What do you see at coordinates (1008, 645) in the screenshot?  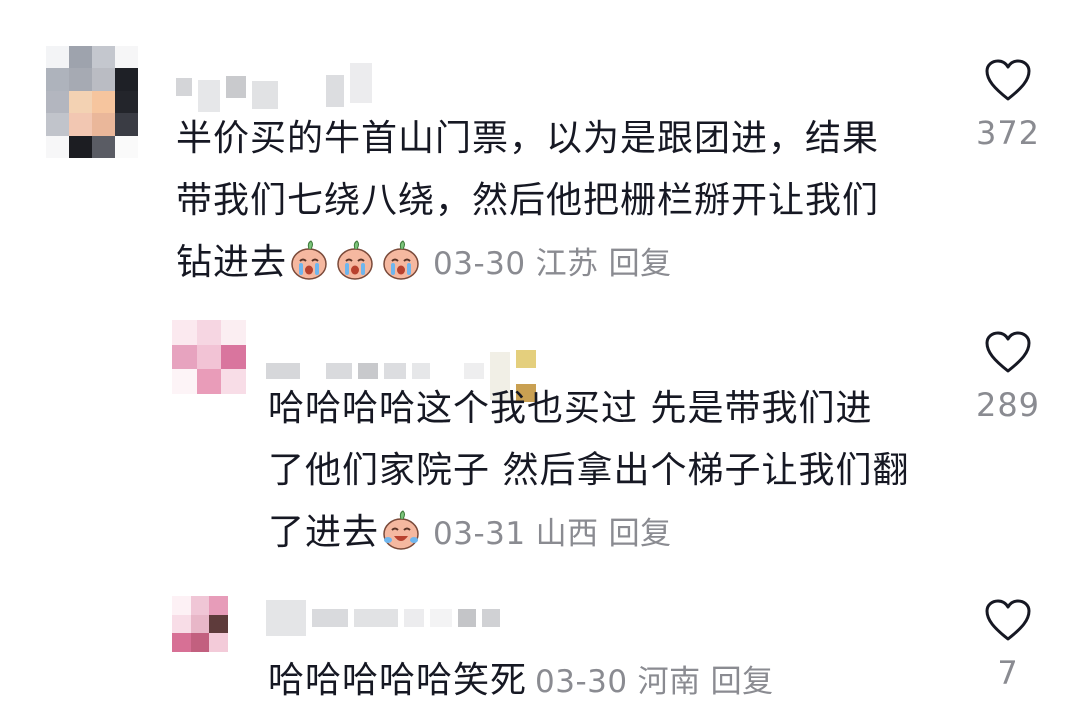 I see `like-button: 7` at bounding box center [1008, 645].